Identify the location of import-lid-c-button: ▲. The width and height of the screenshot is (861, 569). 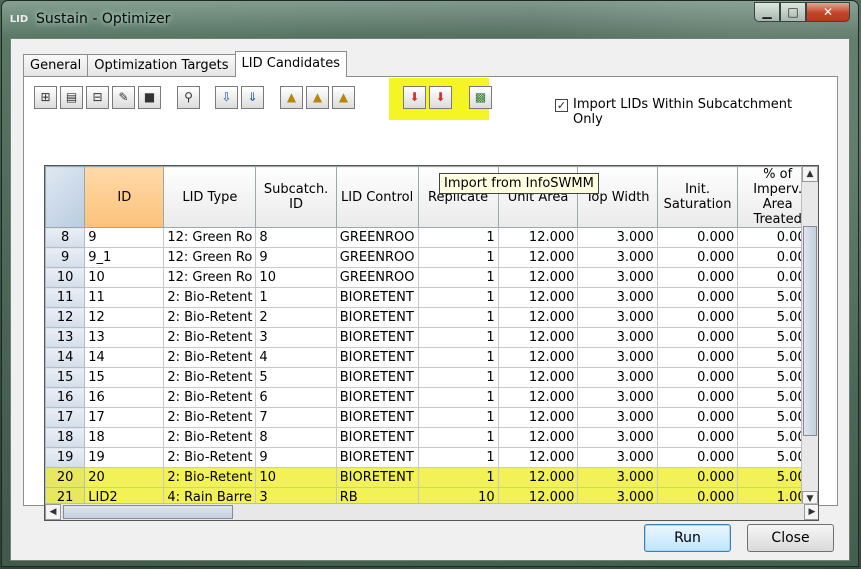
(343, 97).